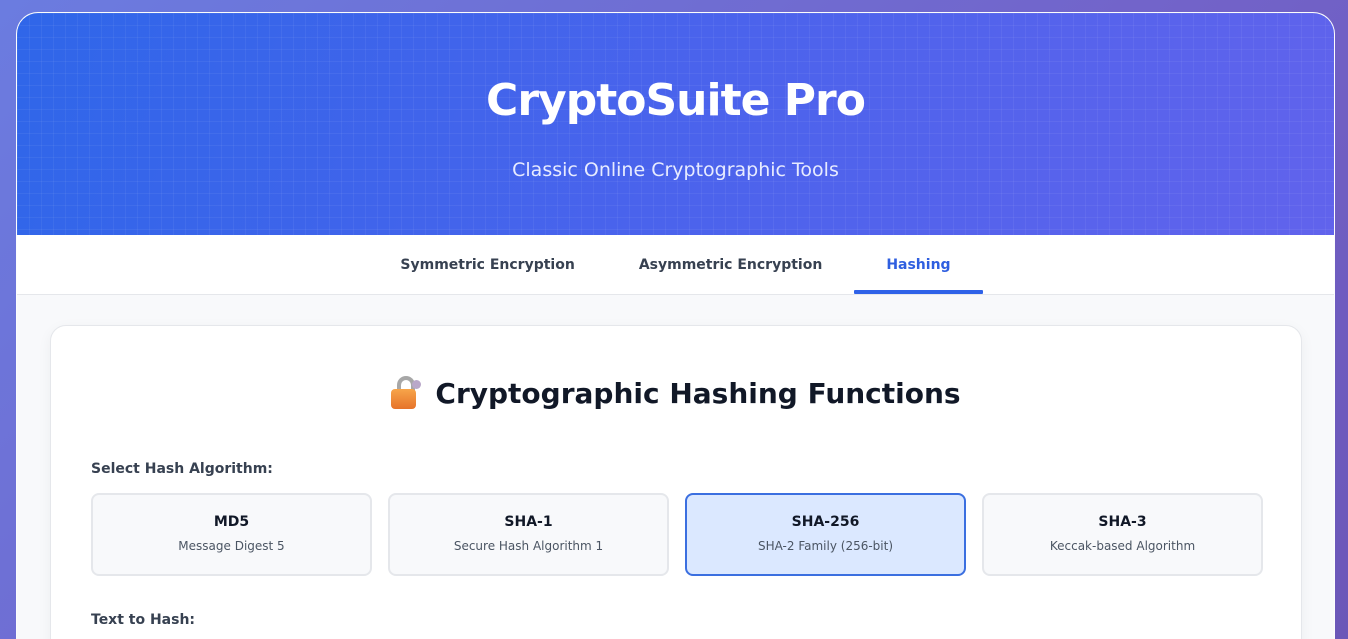 The height and width of the screenshot is (639, 1348). What do you see at coordinates (528, 522) in the screenshot?
I see `algorithm-name: SHA-1` at bounding box center [528, 522].